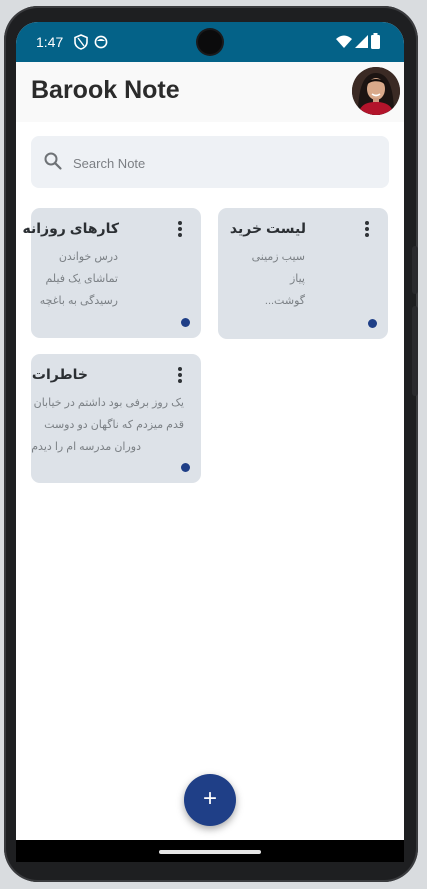 This screenshot has height=889, width=427. Describe the element at coordinates (59, 374) in the screenshot. I see `note-title: خاطرات` at that location.